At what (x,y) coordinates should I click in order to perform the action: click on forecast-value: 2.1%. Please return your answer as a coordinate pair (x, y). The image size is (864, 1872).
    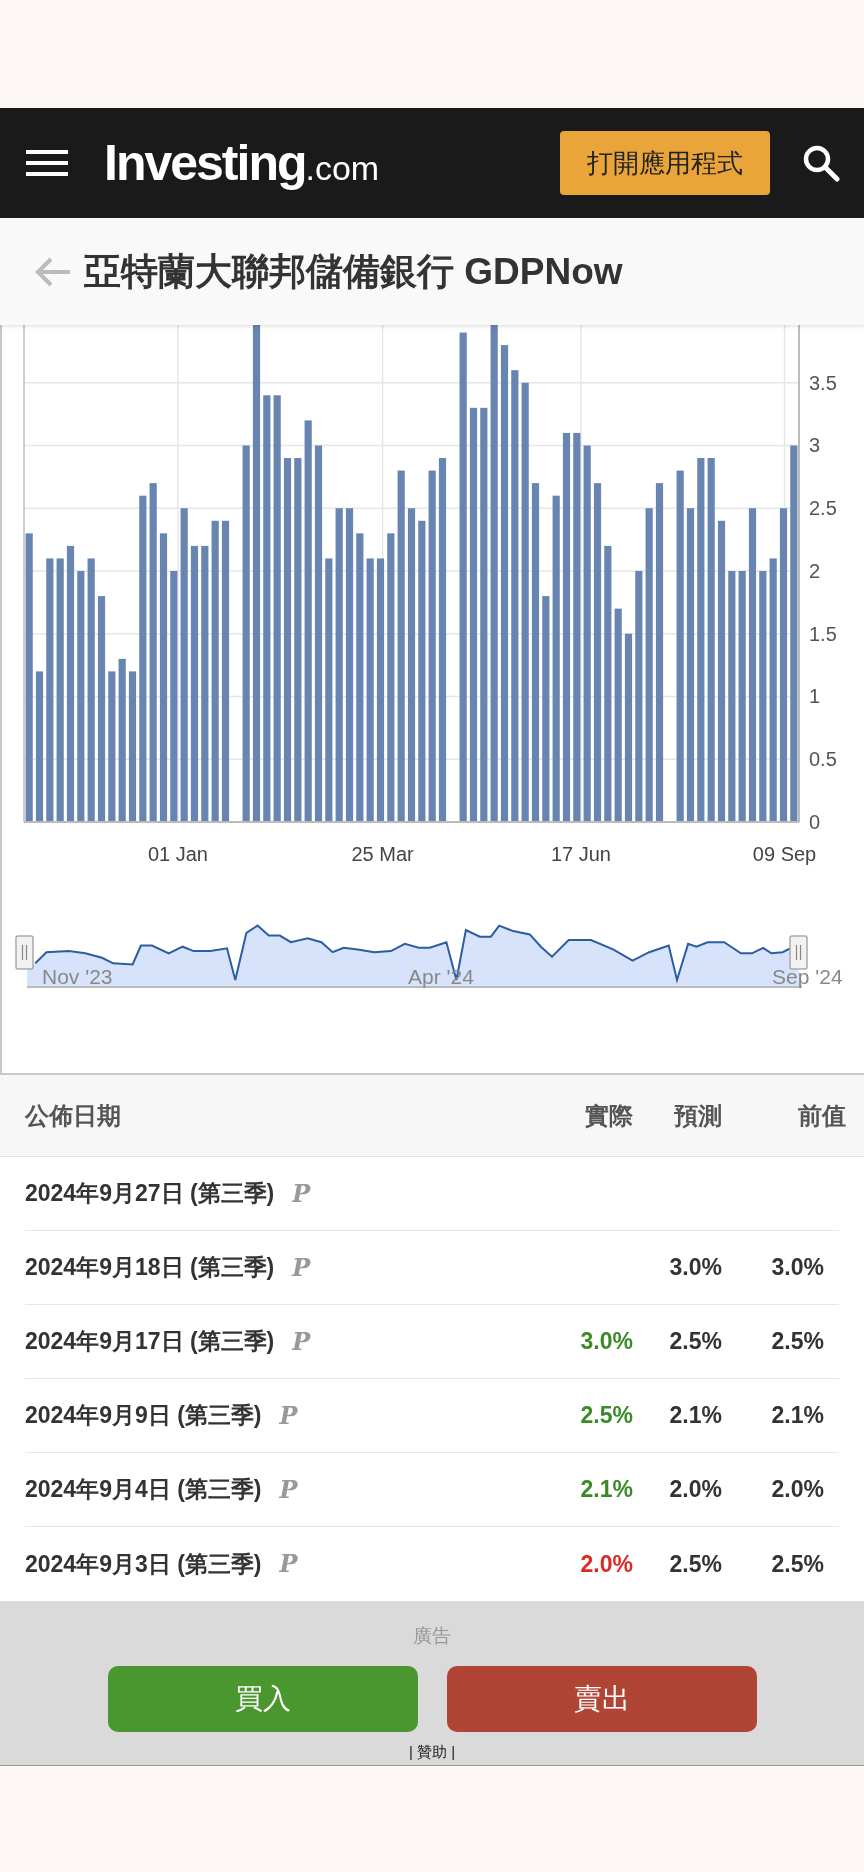
    Looking at the image, I should click on (695, 1415).